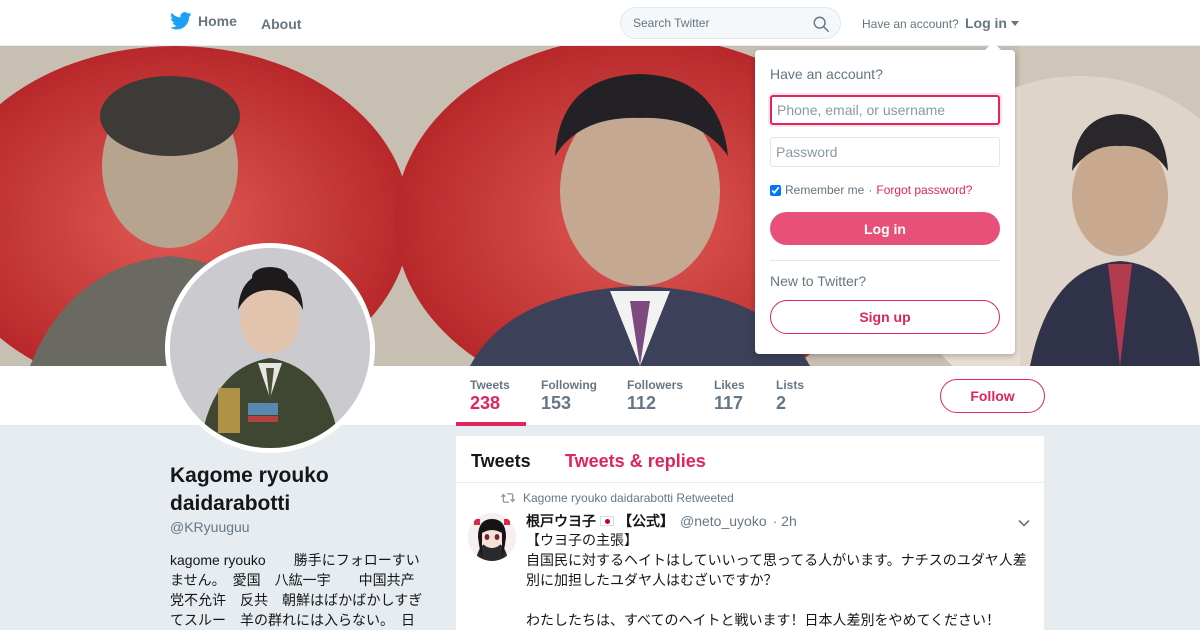 Image resolution: width=1200 pixels, height=630 pixels. I want to click on tab-tweets-and-replies: Tweets & replies, so click(635, 461).